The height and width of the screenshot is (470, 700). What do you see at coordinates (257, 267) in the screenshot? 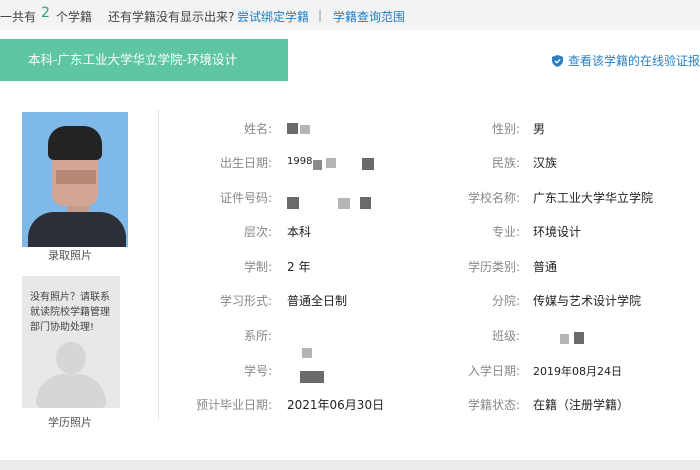
I see `field-label: 学制:` at bounding box center [257, 267].